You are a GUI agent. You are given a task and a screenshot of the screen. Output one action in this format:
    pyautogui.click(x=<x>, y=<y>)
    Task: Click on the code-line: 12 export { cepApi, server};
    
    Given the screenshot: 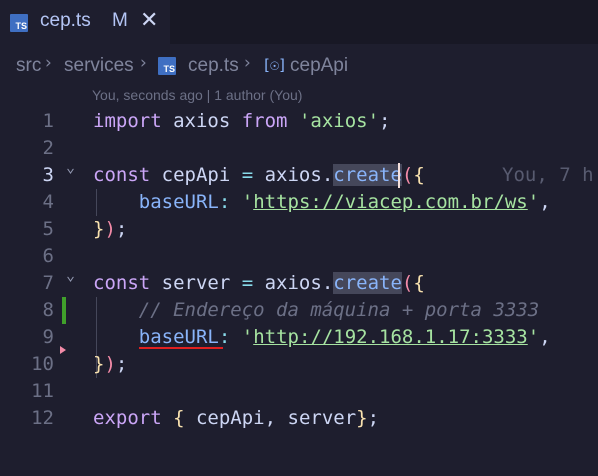 What is the action you would take?
    pyautogui.click(x=299, y=418)
    